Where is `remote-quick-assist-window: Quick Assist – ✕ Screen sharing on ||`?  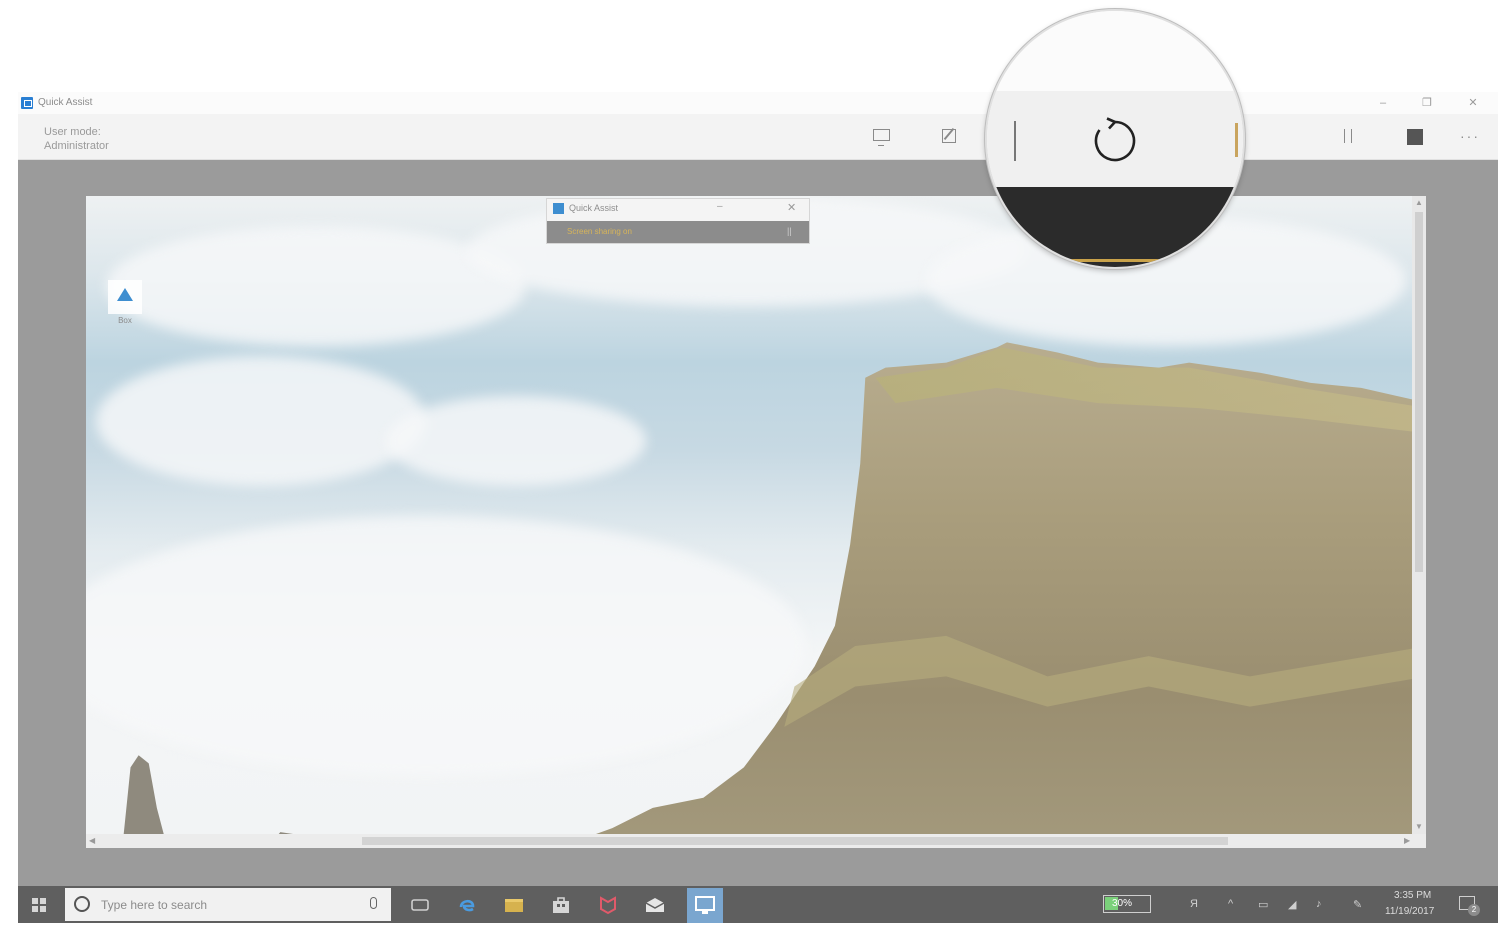
remote-quick-assist-window: Quick Assist – ✕ Screen sharing on || is located at coordinates (678, 221).